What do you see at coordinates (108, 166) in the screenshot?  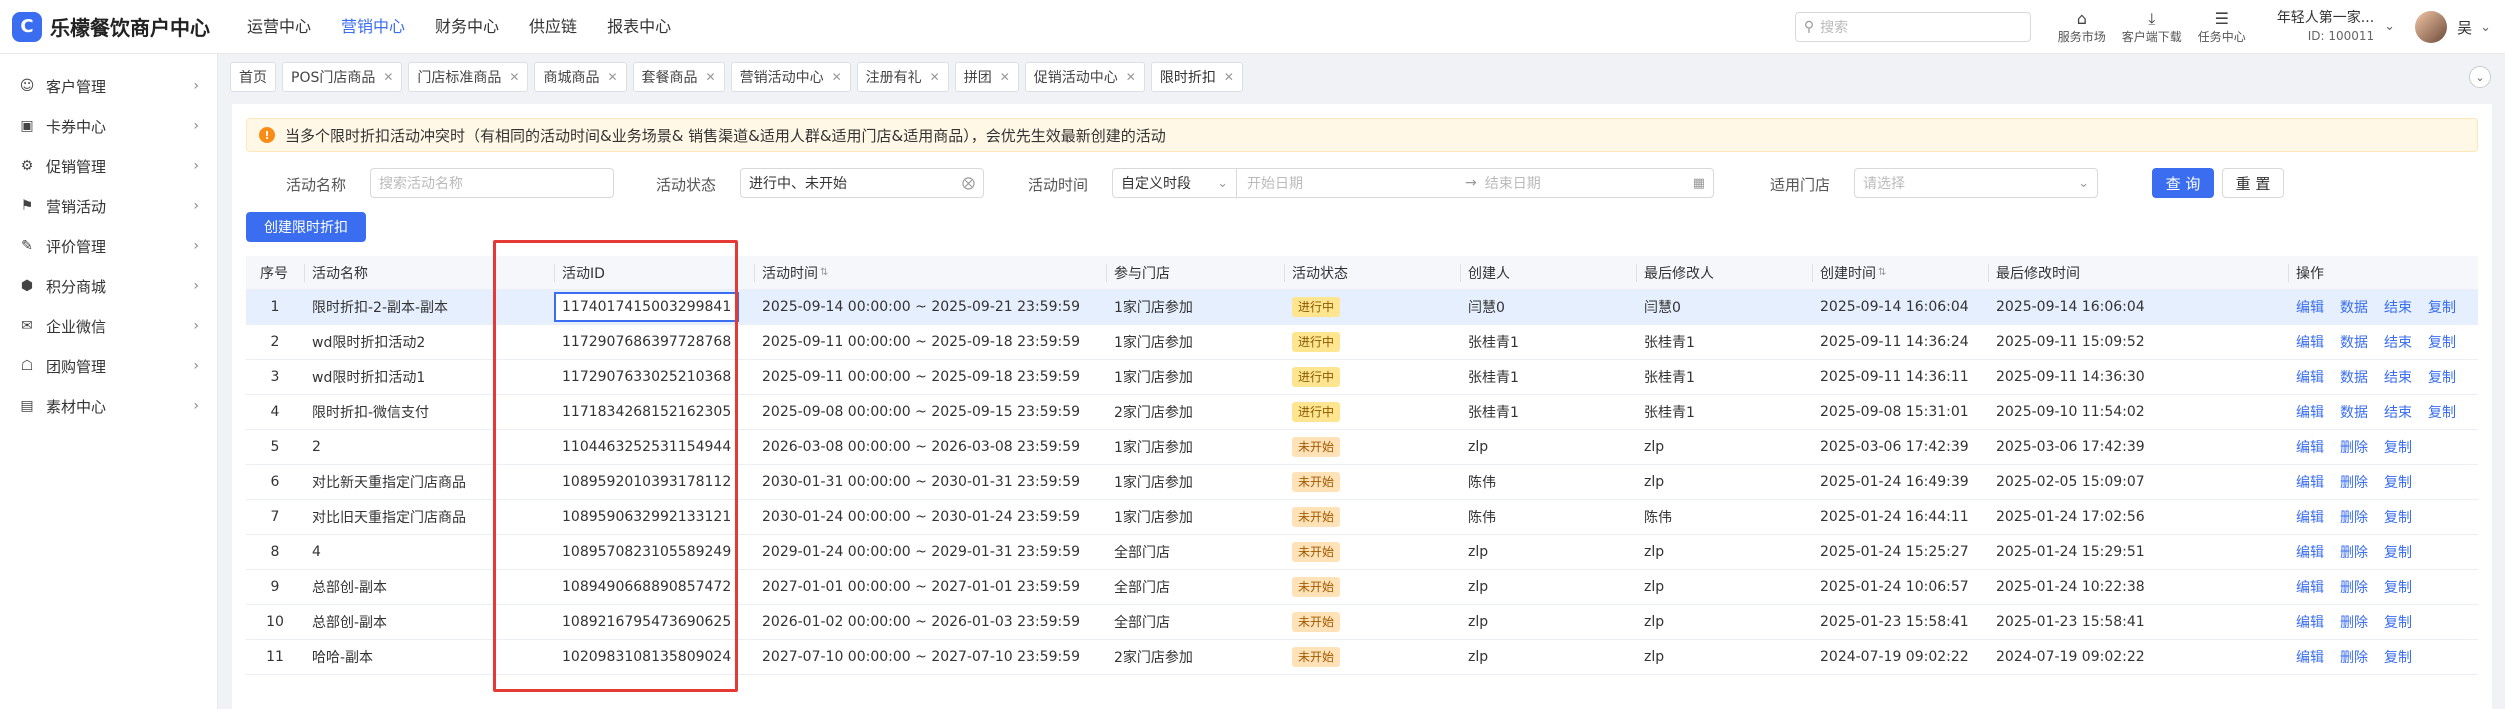 I see `sidebar-item: ⚙ 促销管理 ›` at bounding box center [108, 166].